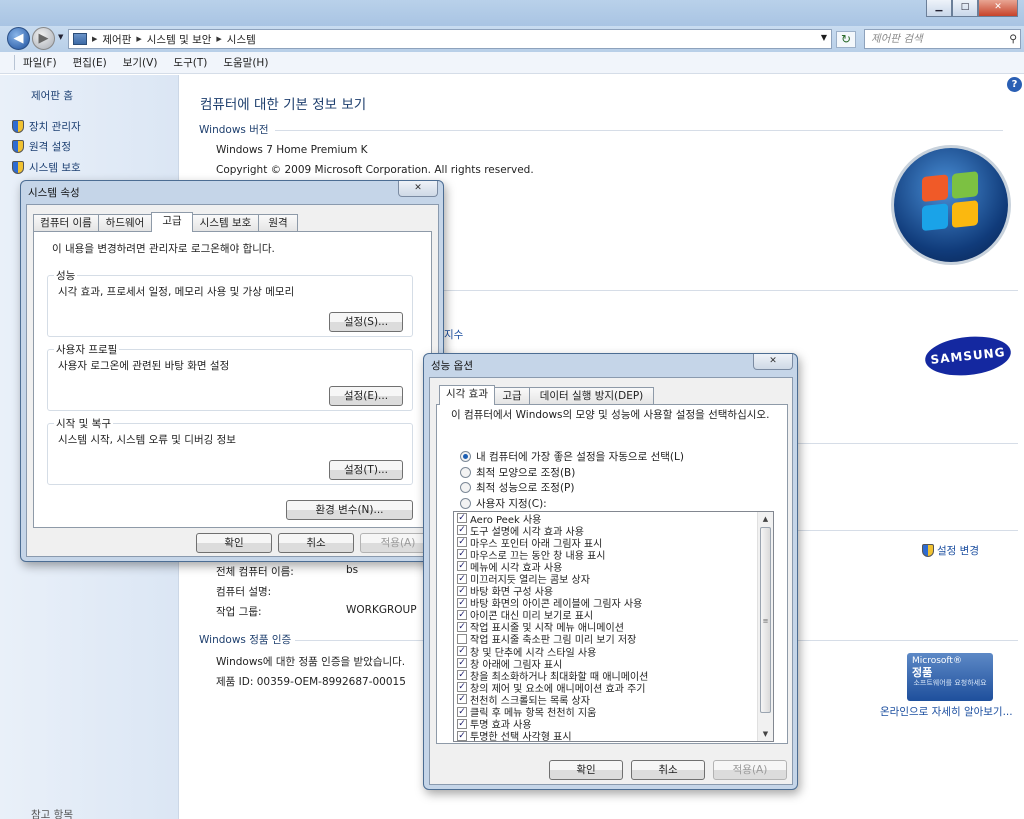  What do you see at coordinates (998, 8) in the screenshot?
I see `close-window-button: ✕` at bounding box center [998, 8].